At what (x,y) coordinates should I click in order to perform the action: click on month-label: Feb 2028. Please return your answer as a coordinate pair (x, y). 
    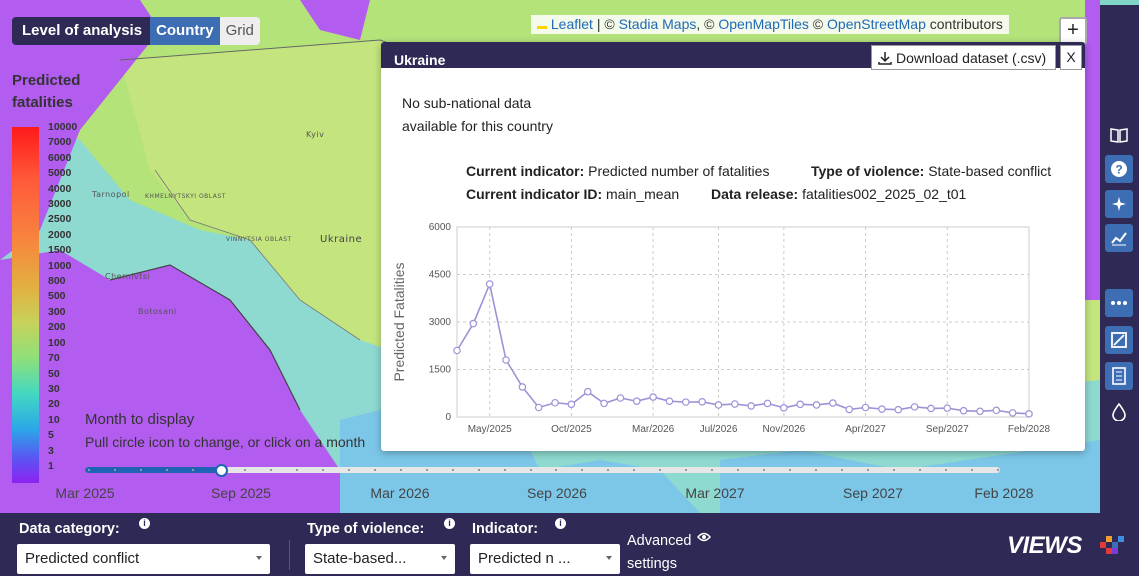
    Looking at the image, I should click on (1004, 493).